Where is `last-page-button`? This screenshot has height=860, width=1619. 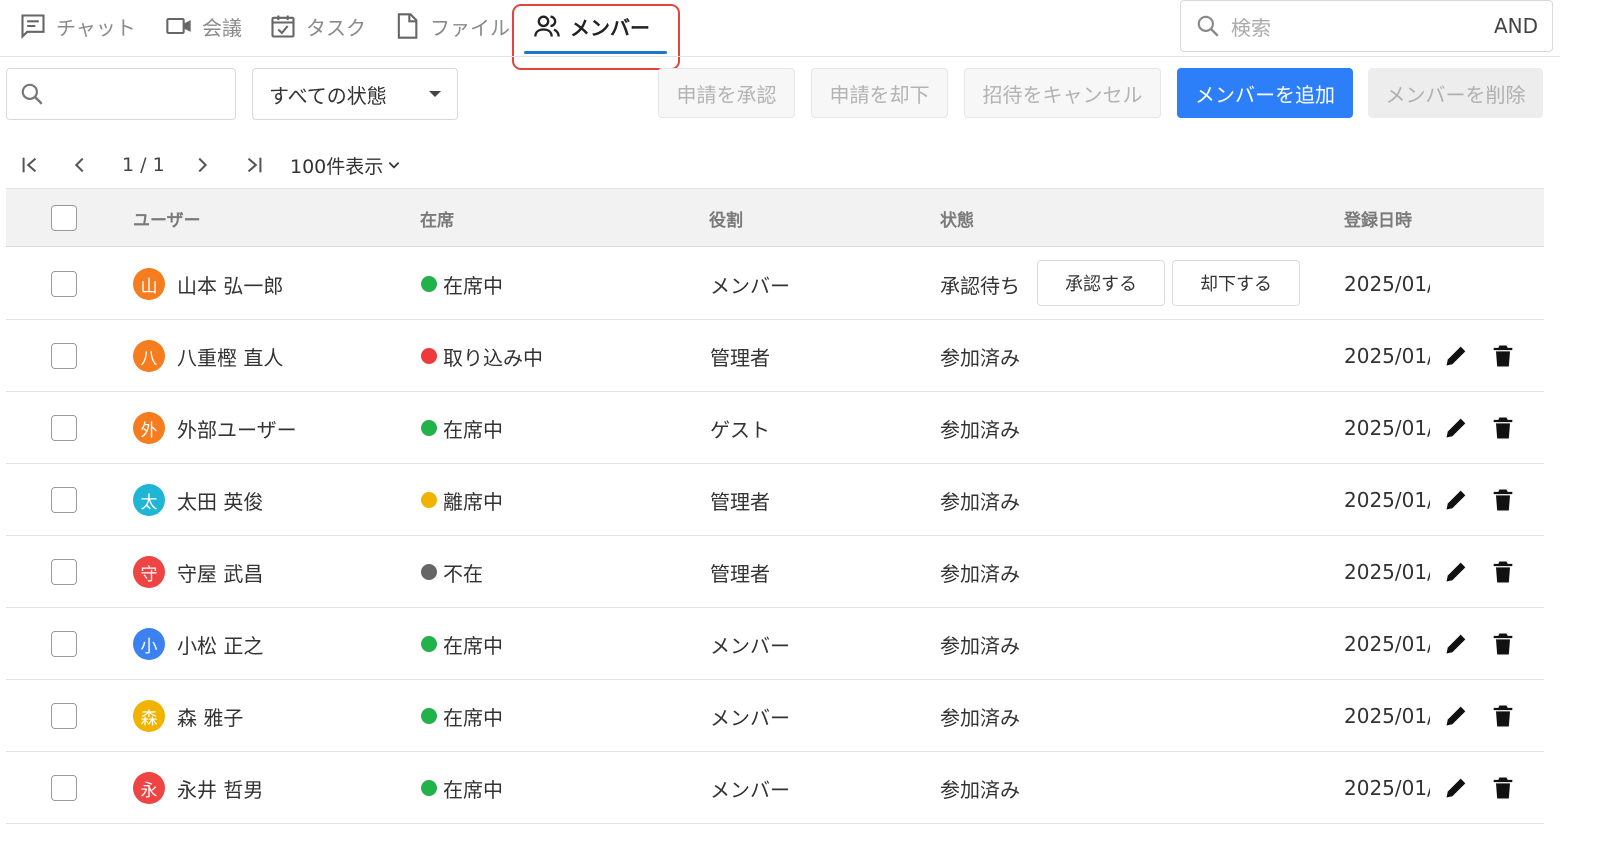 last-page-button is located at coordinates (254, 165).